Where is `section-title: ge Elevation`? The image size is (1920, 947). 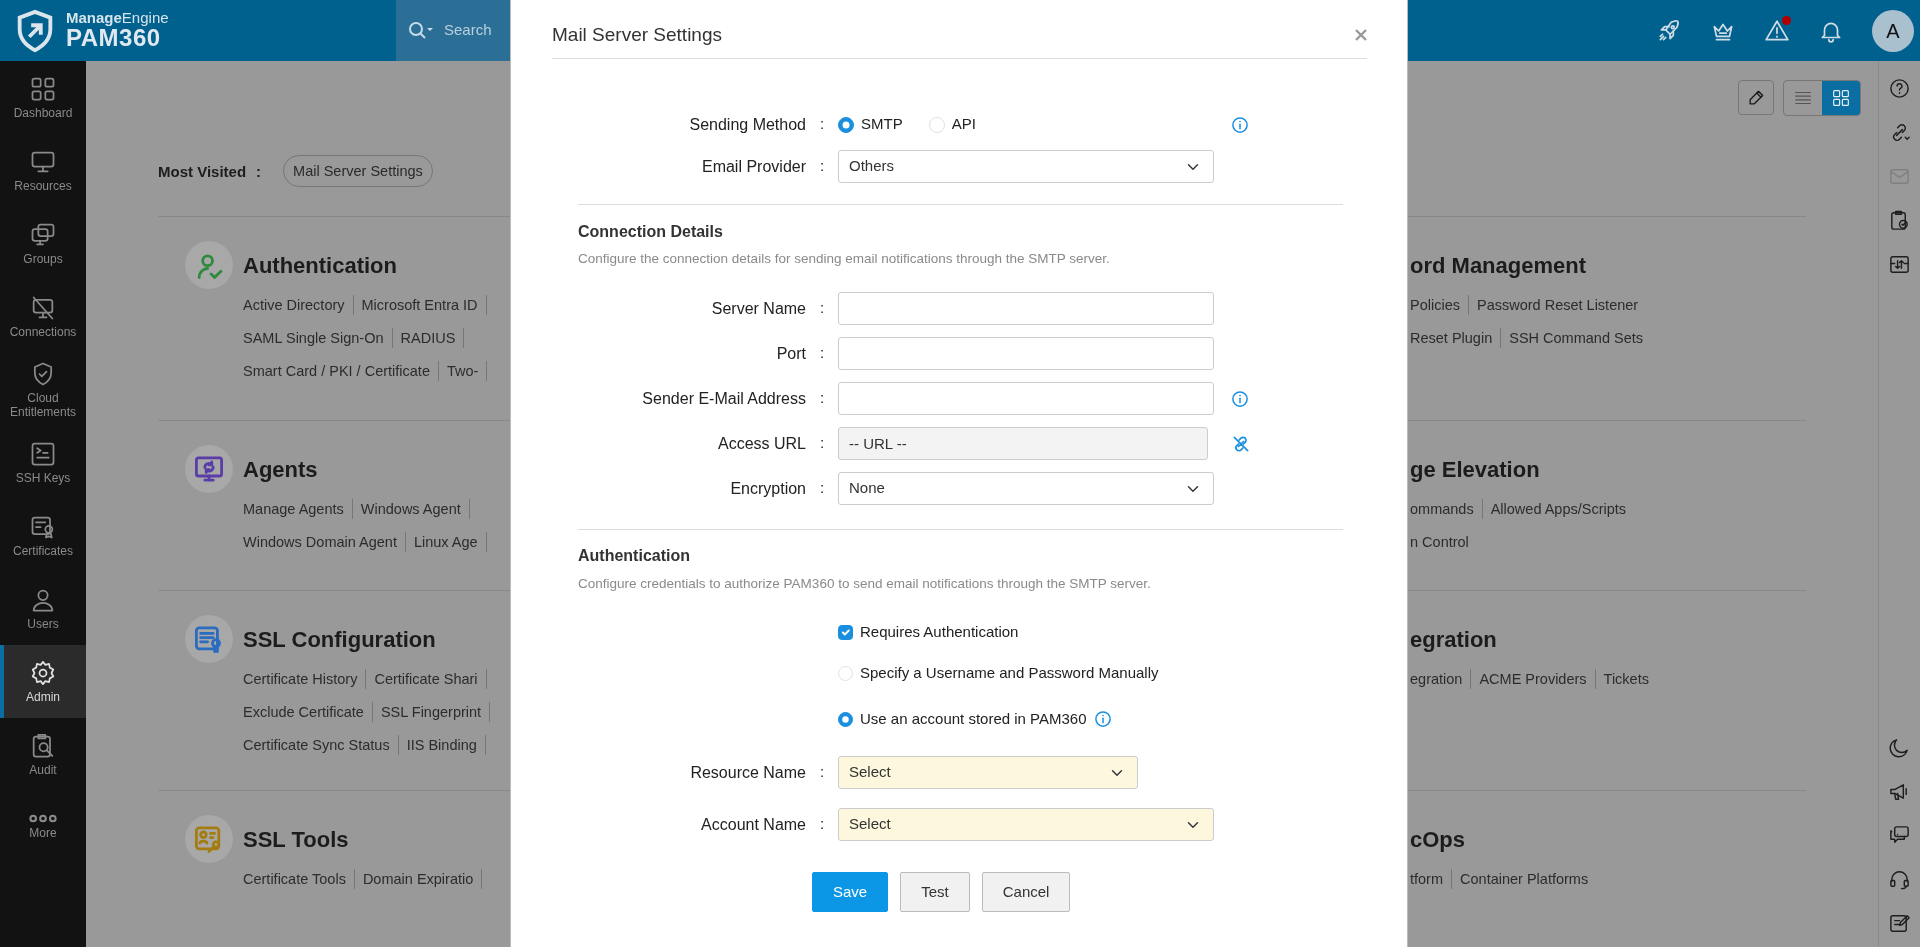
section-title: ge Elevation is located at coordinates (1475, 469).